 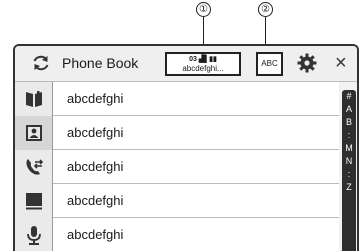 I want to click on sidebar-item-call-history, so click(x=33, y=167).